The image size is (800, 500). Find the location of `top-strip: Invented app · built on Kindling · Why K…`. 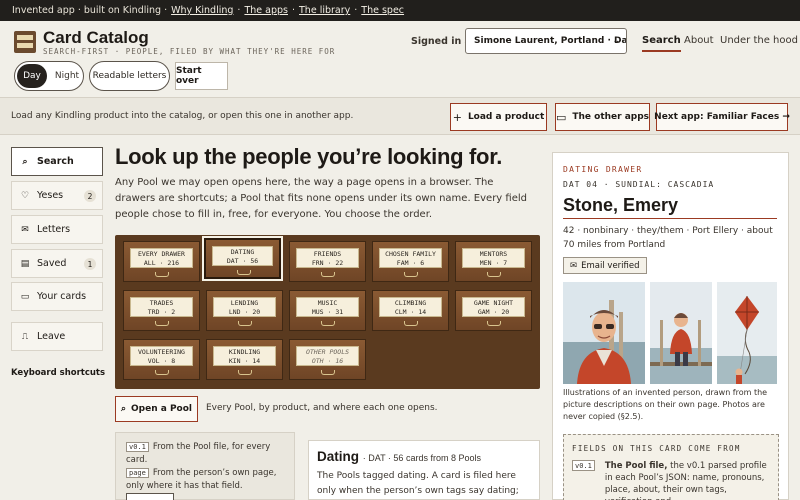

top-strip: Invented app · built on Kindling · Why K… is located at coordinates (400, 10).